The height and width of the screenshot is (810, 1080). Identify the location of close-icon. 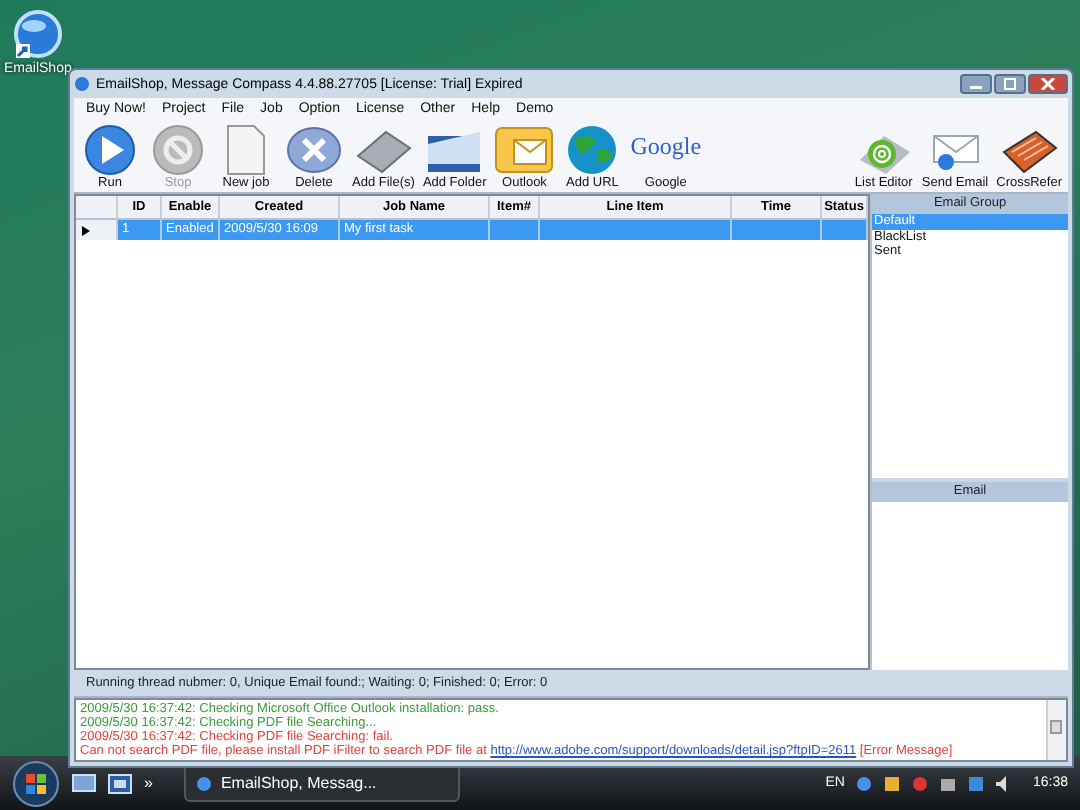
(1048, 84).